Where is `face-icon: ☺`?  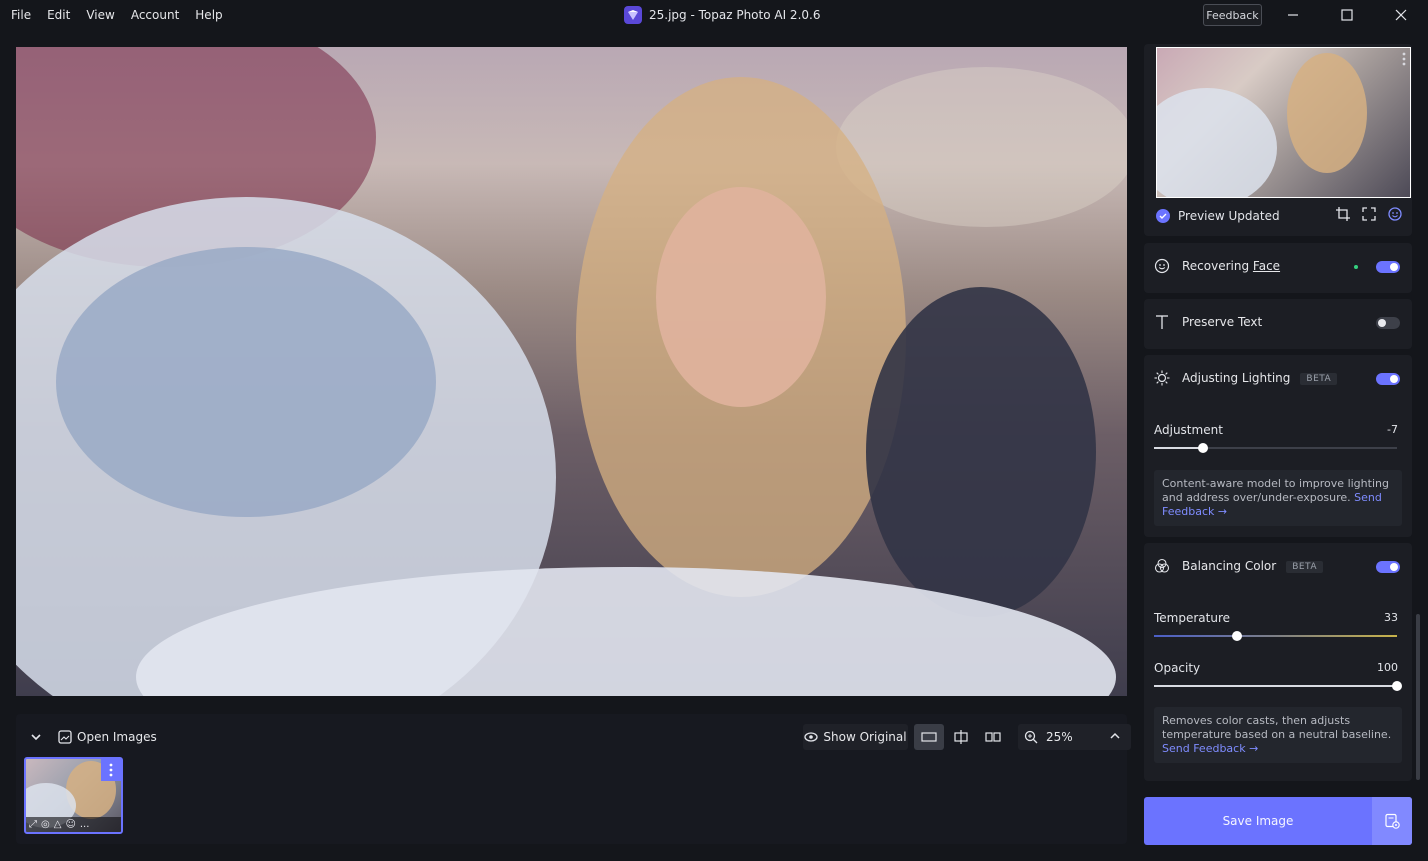
face-icon: ☺ is located at coordinates (70, 824).